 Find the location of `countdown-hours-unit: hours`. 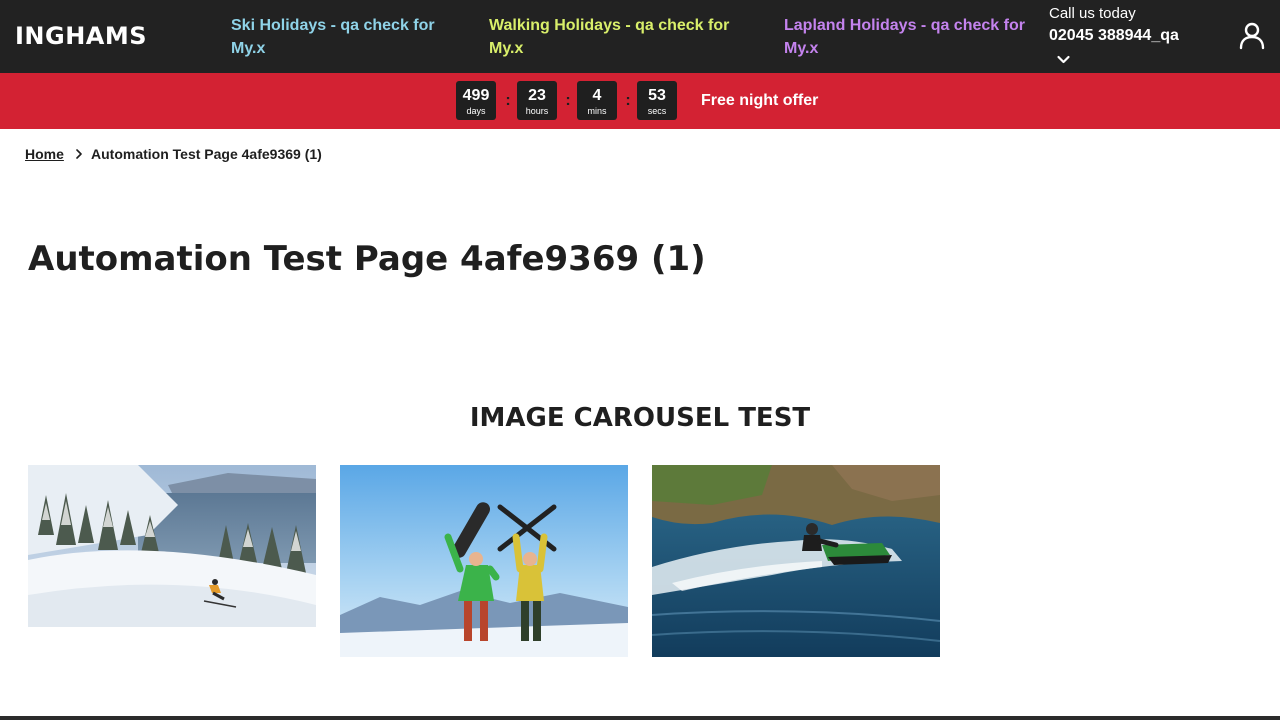

countdown-hours-unit: hours is located at coordinates (537, 111).